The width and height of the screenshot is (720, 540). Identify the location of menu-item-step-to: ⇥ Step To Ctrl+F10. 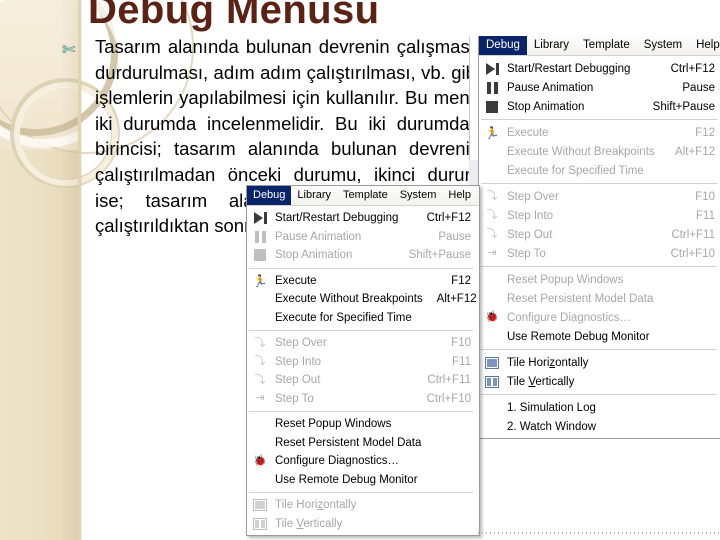
(363, 399).